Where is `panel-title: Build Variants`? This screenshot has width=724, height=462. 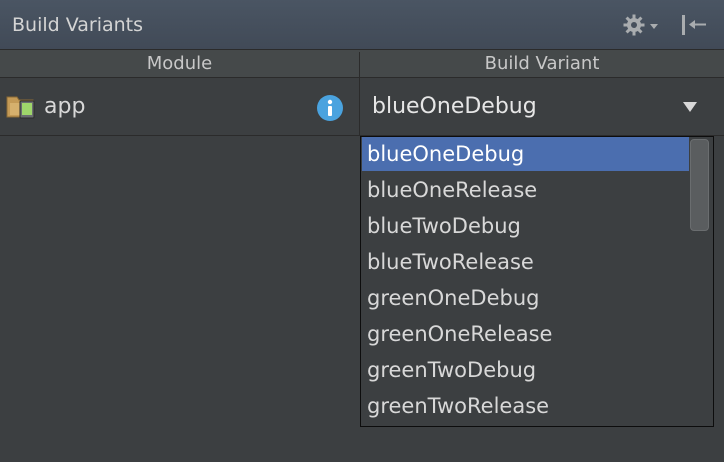 panel-title: Build Variants is located at coordinates (78, 25).